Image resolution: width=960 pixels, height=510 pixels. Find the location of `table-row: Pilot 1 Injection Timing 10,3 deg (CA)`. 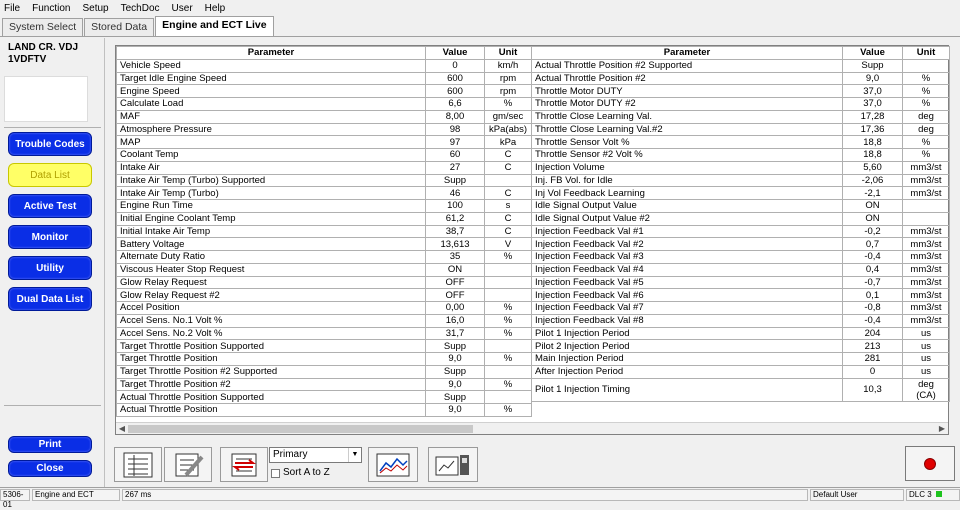

table-row: Pilot 1 Injection Timing 10,3 deg (CA) is located at coordinates (740, 389).